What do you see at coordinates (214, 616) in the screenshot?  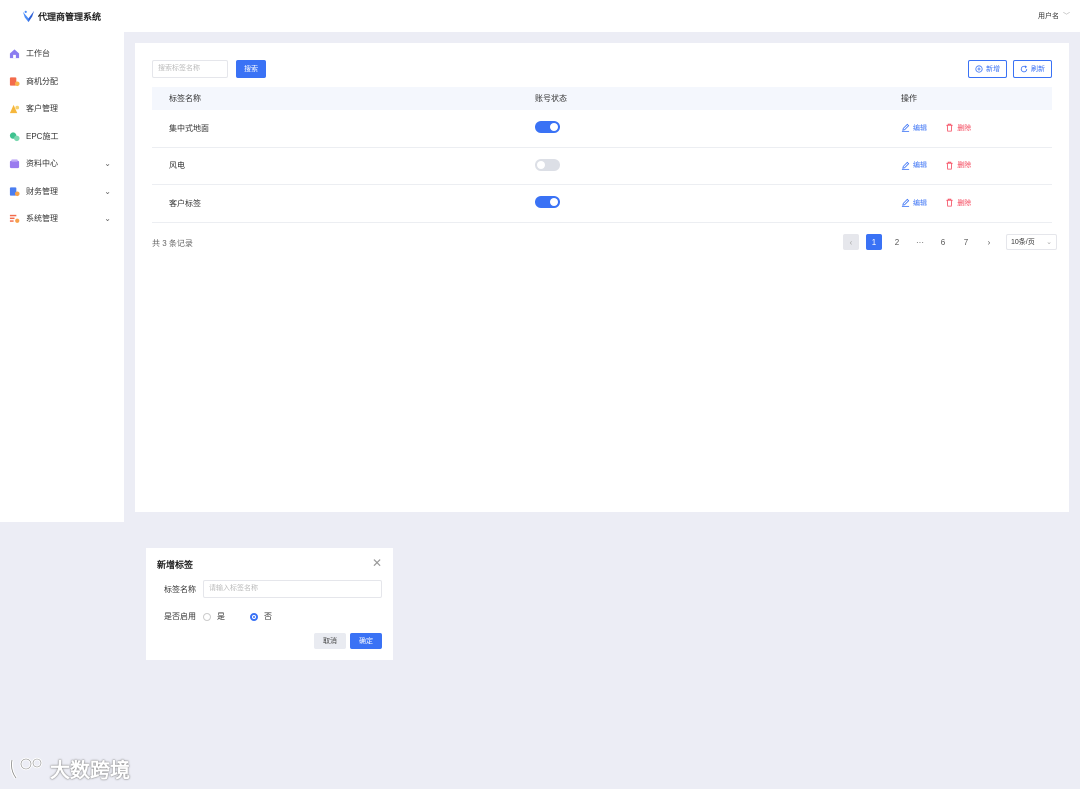 I see `radio-yes: 是` at bounding box center [214, 616].